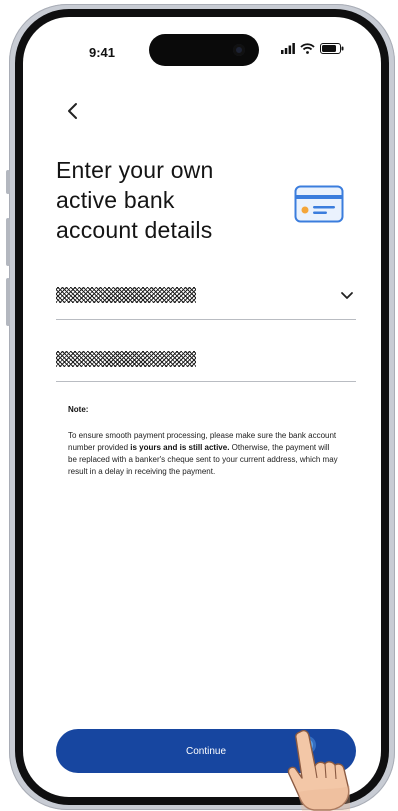 Image resolution: width=398 pixels, height=811 pixels. Describe the element at coordinates (8, 242) in the screenshot. I see `volume-up-button` at that location.